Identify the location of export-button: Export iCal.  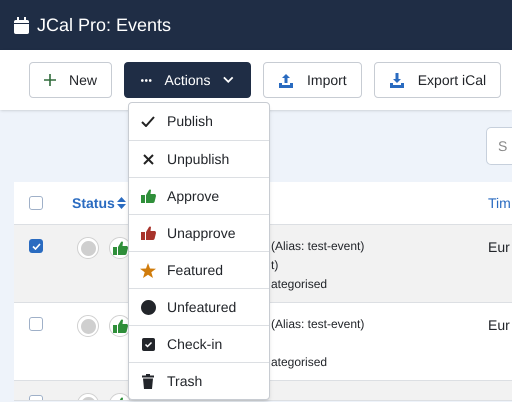
(438, 80).